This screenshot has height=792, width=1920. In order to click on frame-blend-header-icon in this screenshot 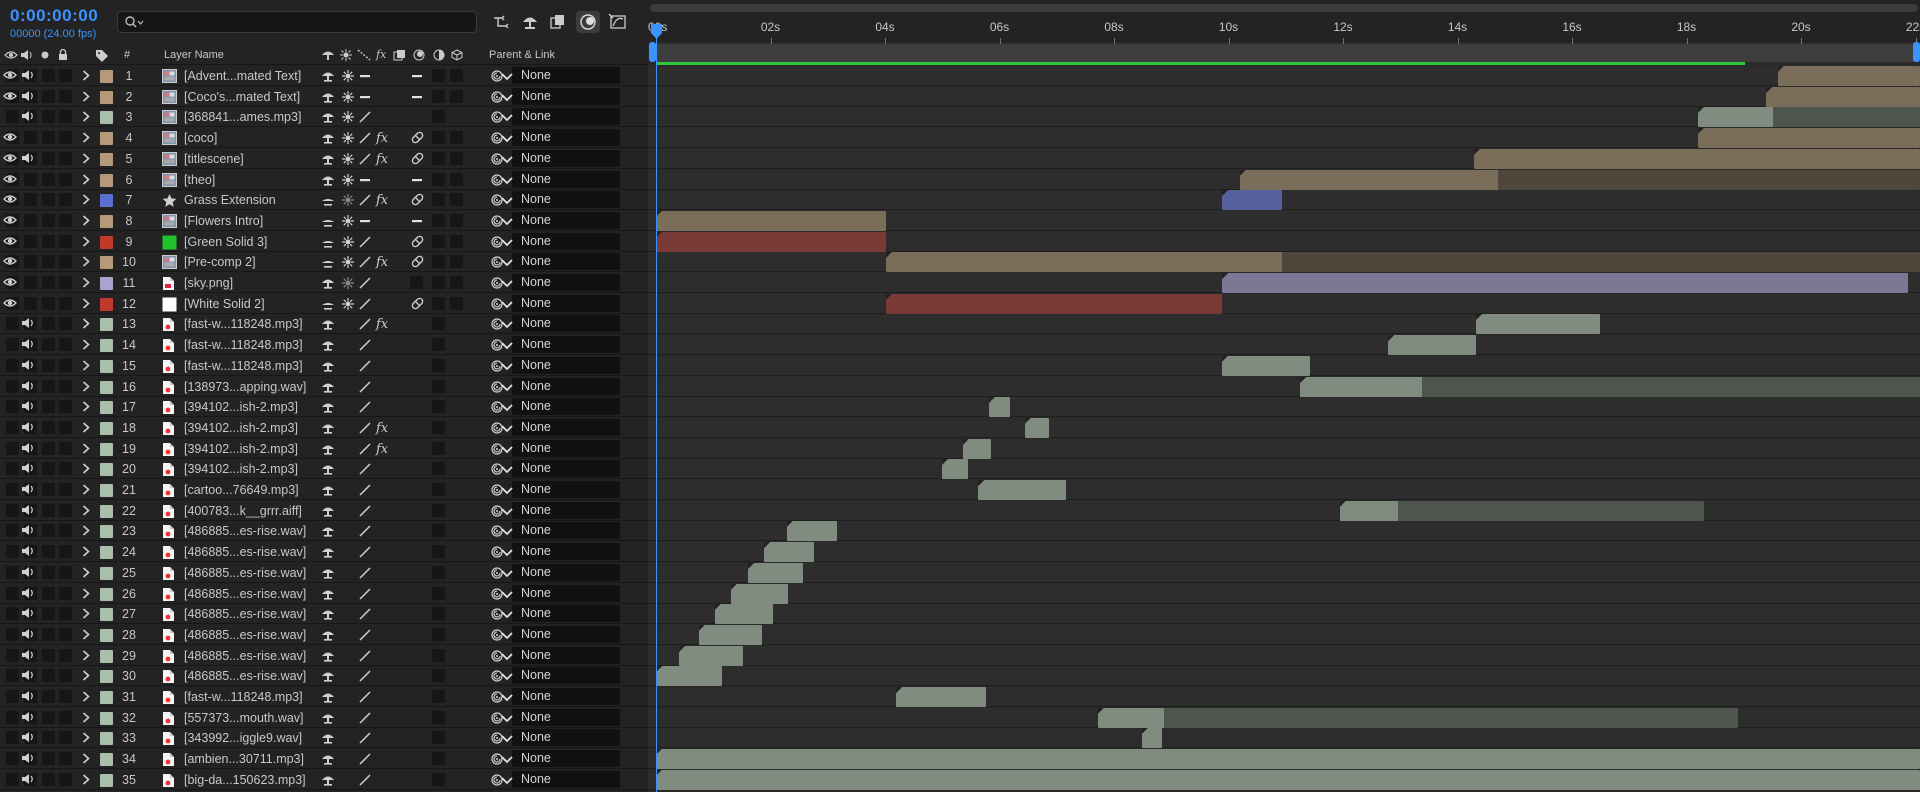, I will do `click(400, 55)`.